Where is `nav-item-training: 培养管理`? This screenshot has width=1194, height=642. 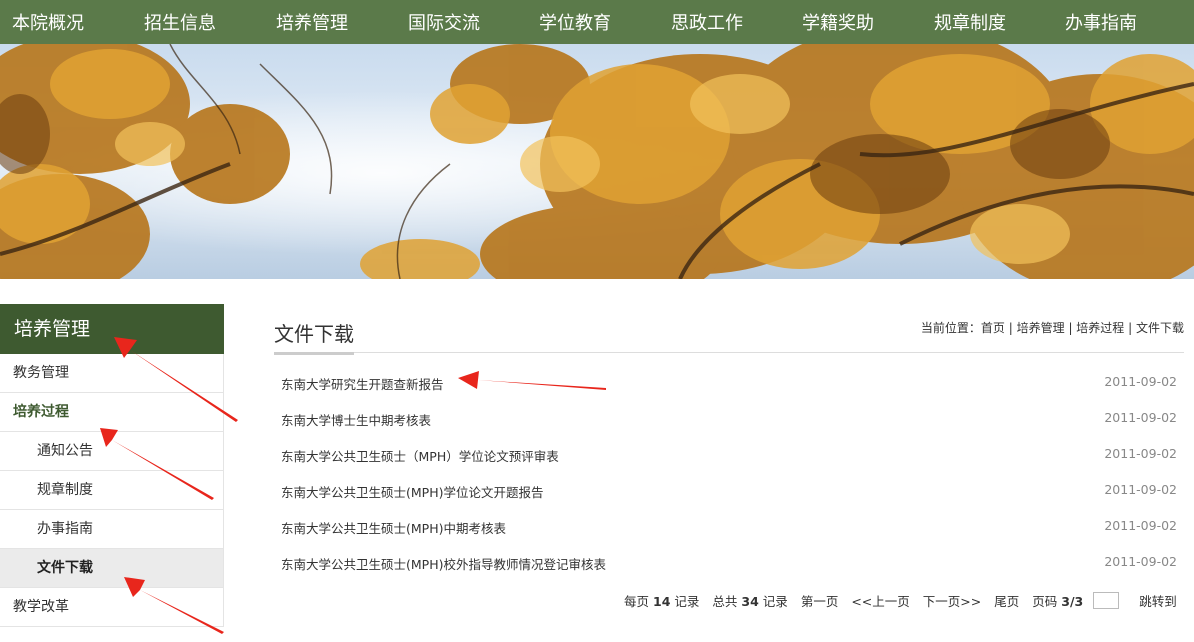 nav-item-training: 培养管理 is located at coordinates (312, 22).